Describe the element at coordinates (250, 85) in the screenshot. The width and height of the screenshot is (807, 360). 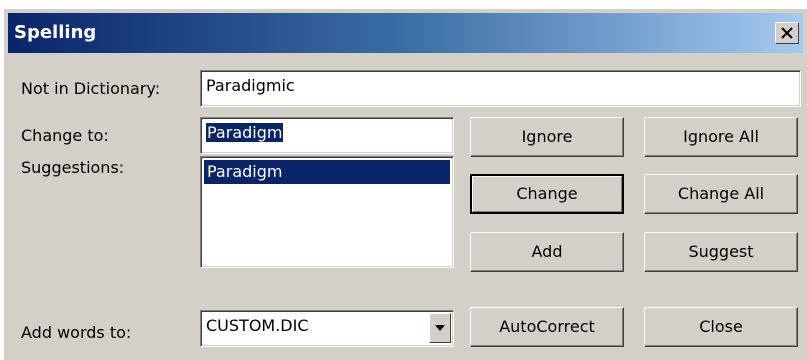
I see `not-in-dictionary-value: Paradigmic` at that location.